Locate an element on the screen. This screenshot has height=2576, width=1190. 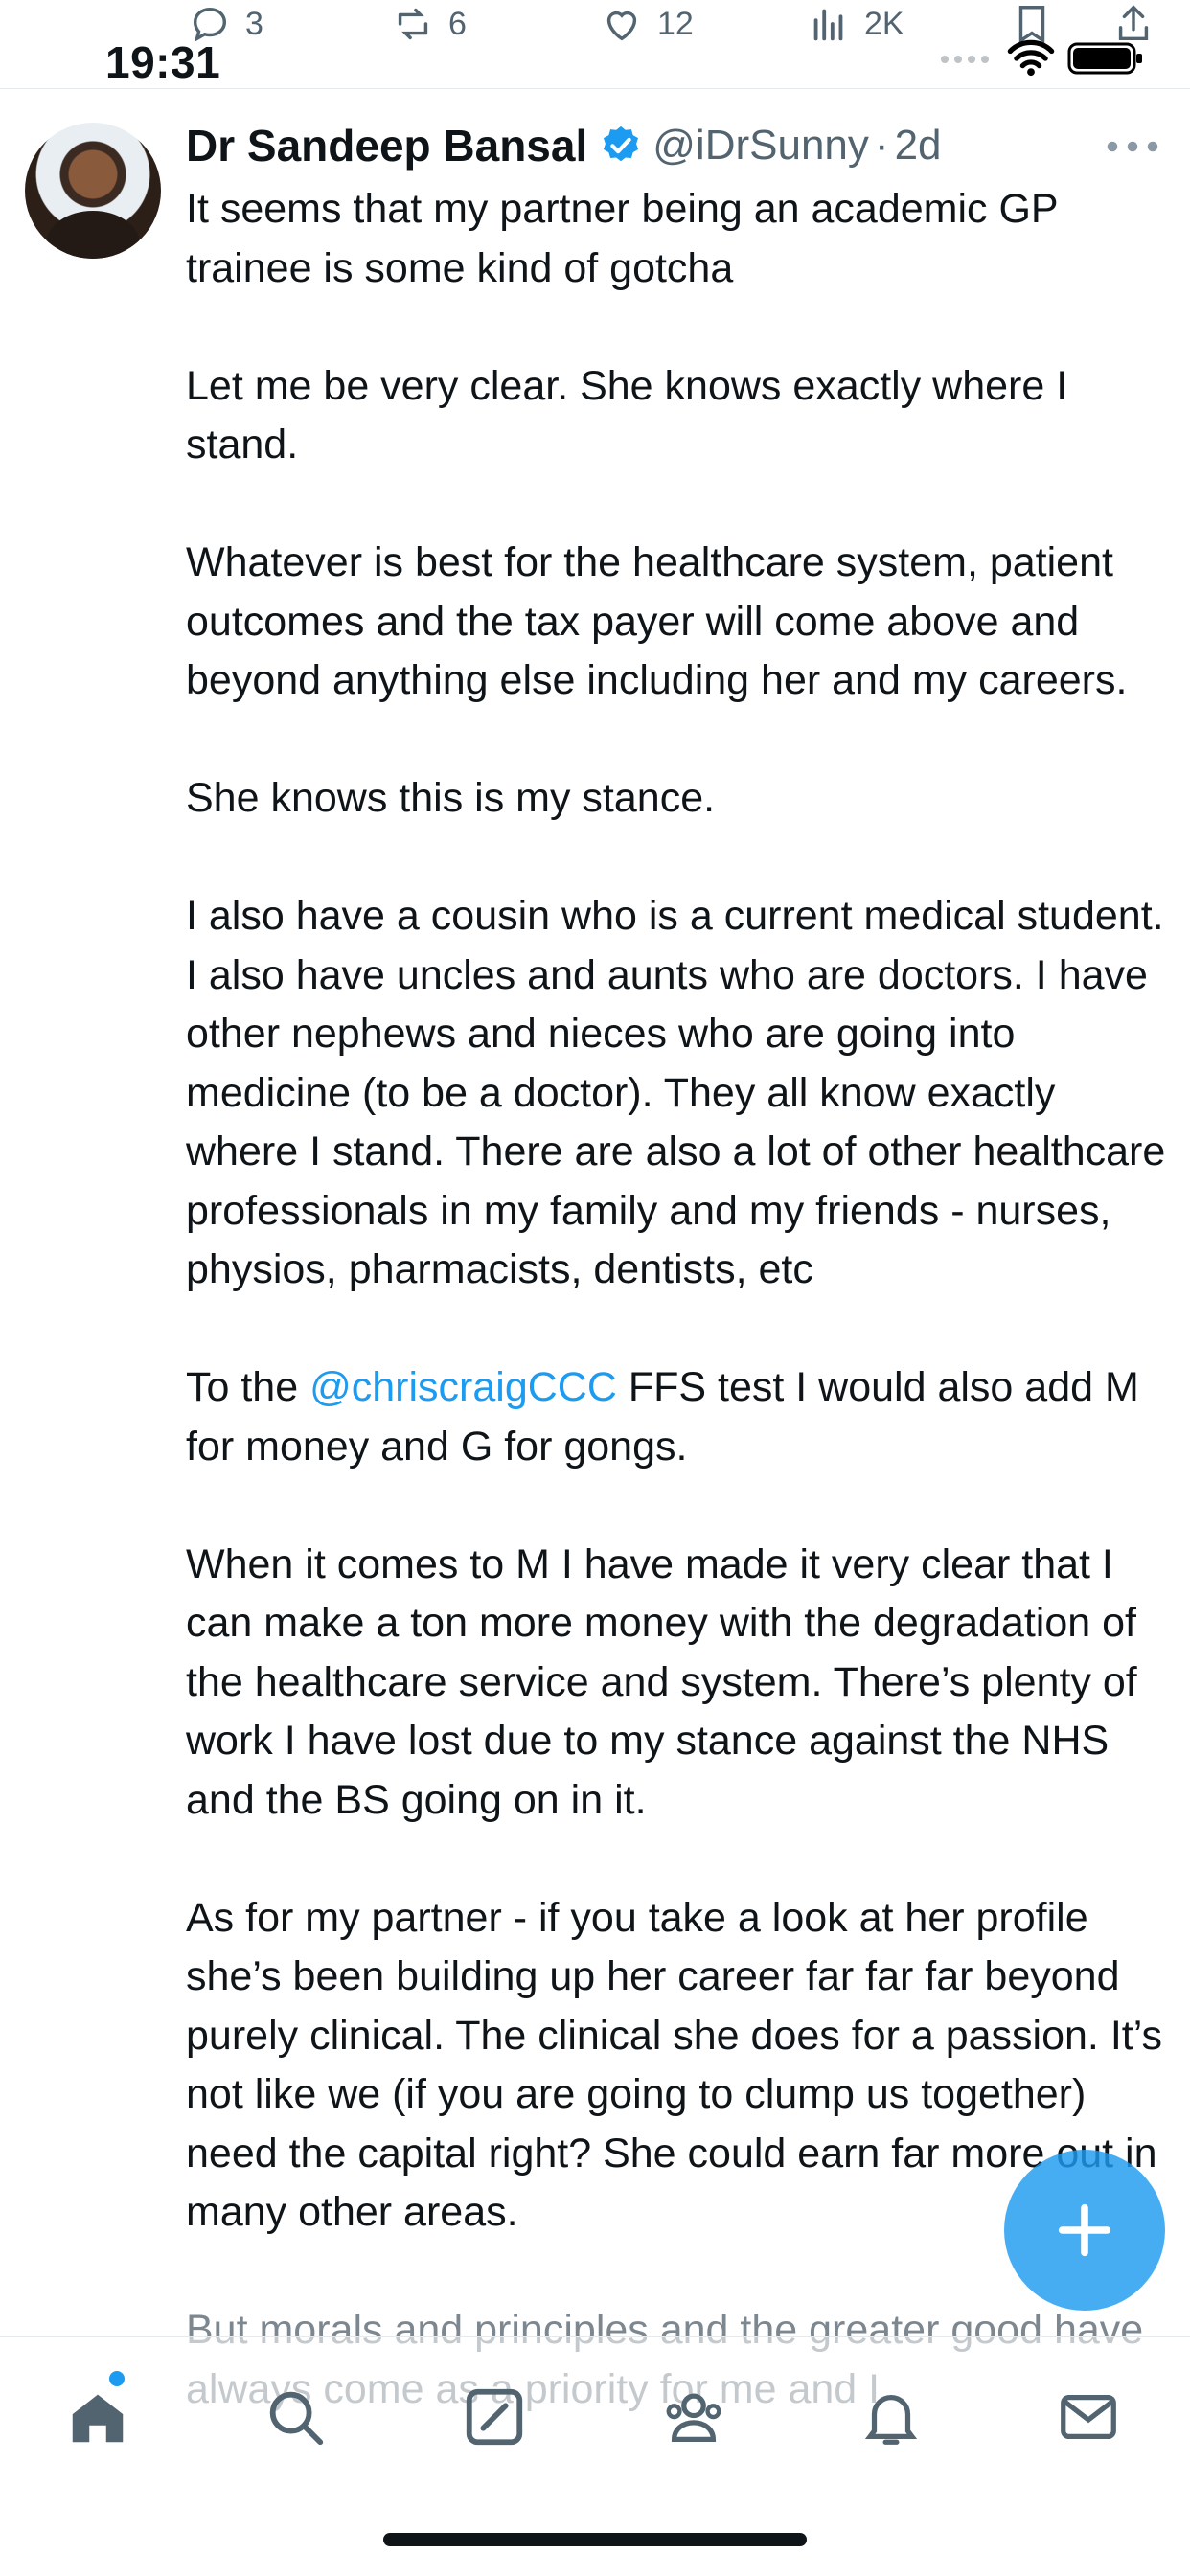
nav-notifications is located at coordinates (891, 2417).